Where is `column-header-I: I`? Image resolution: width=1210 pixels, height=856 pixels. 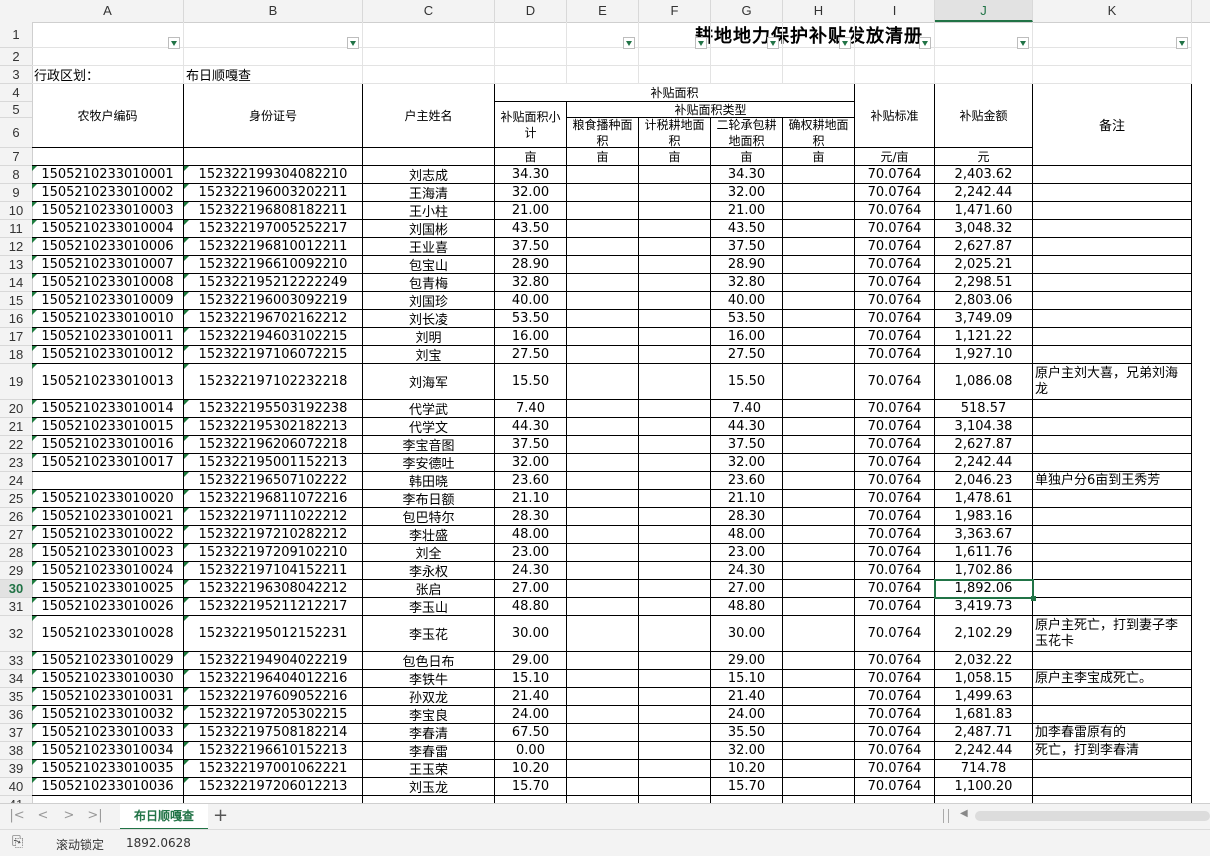 column-header-I: I is located at coordinates (895, 11).